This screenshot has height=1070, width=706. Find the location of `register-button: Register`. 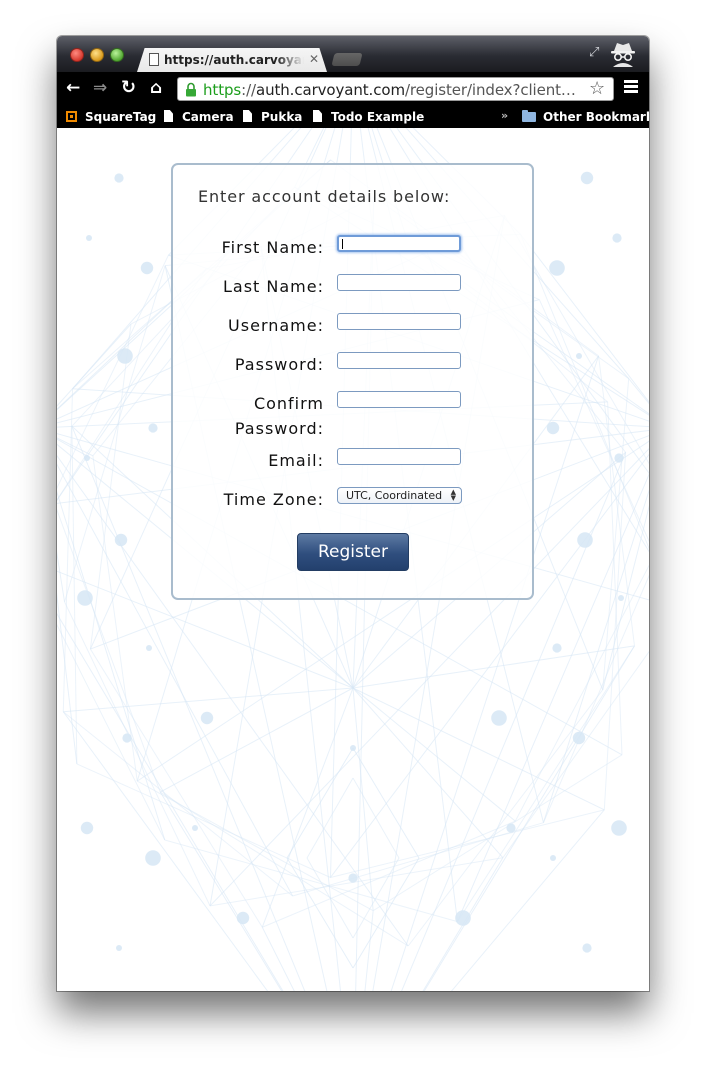

register-button: Register is located at coordinates (353, 552).